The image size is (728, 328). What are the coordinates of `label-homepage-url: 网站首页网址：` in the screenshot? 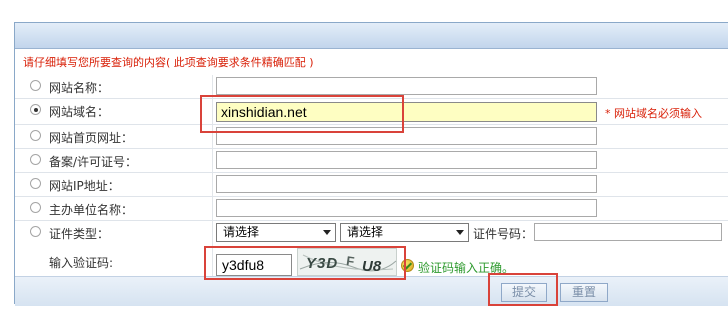 It's located at (91, 138).